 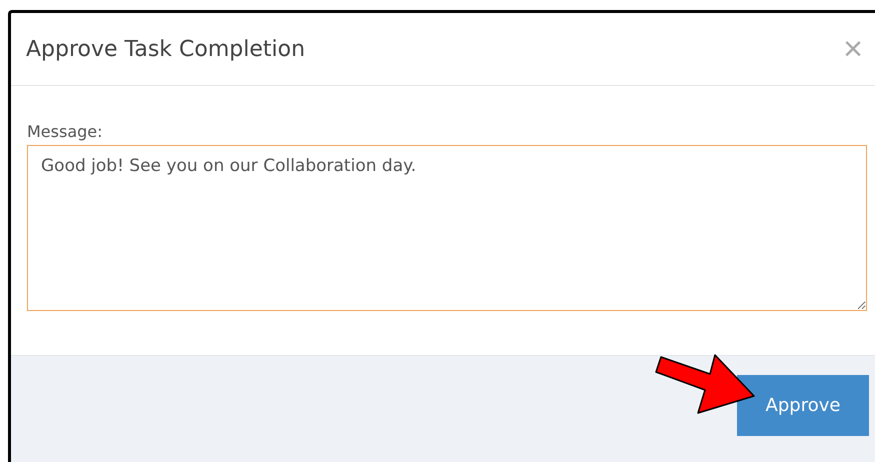 I want to click on message-label: Message:, so click(x=65, y=131).